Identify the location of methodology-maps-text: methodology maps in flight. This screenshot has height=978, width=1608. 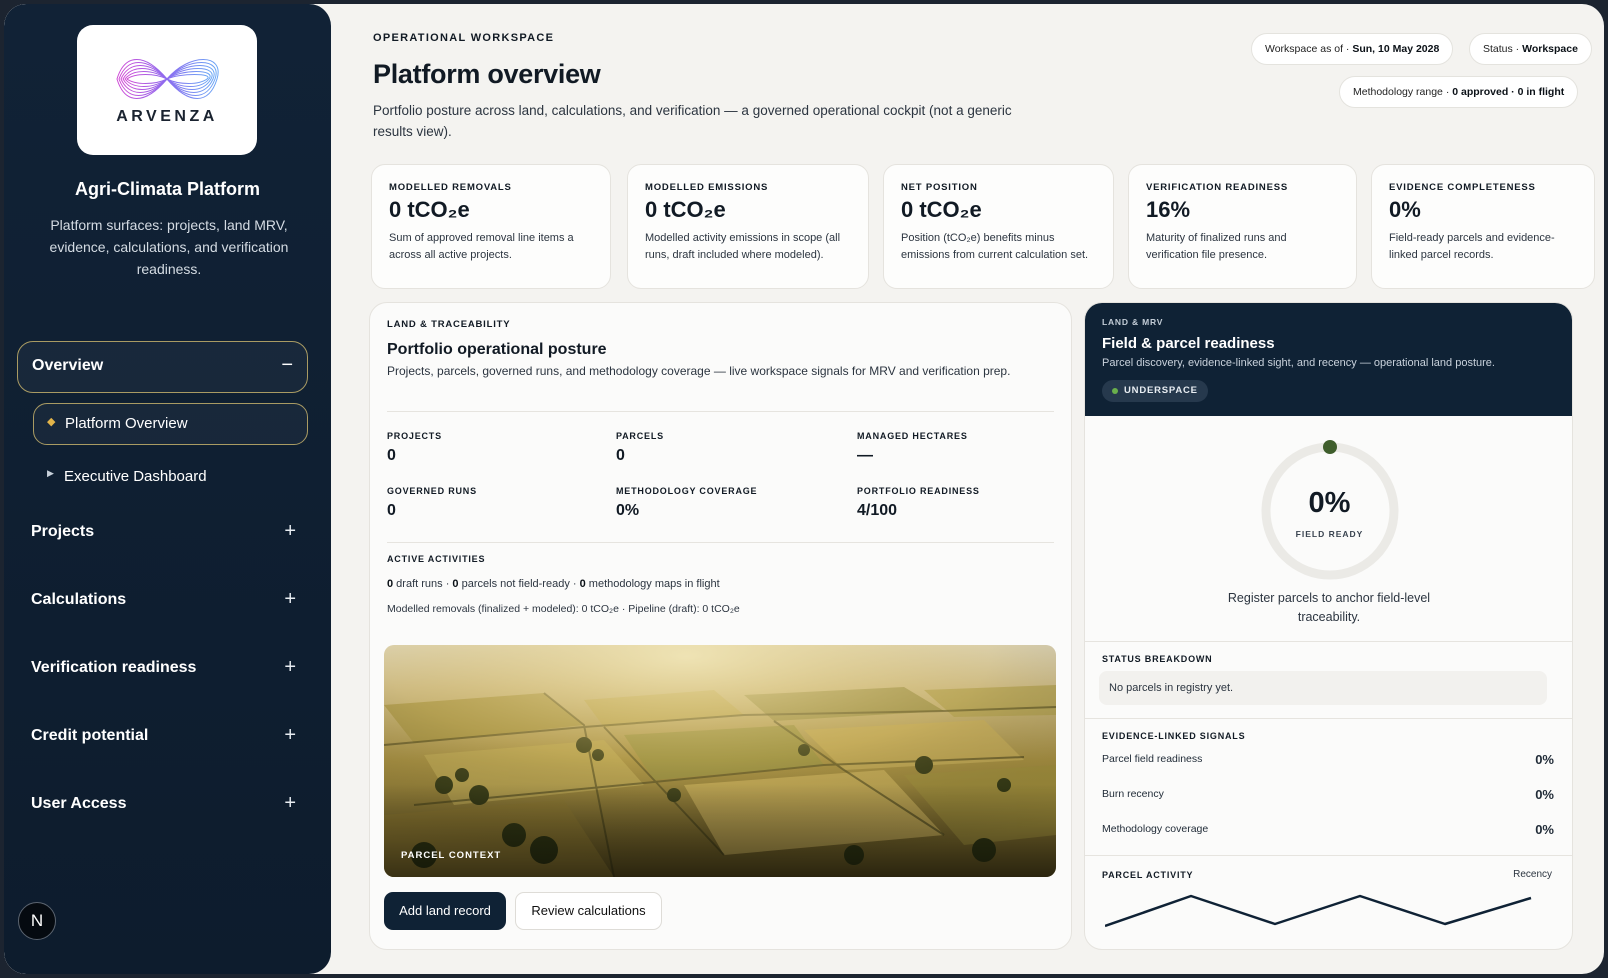
(652, 584).